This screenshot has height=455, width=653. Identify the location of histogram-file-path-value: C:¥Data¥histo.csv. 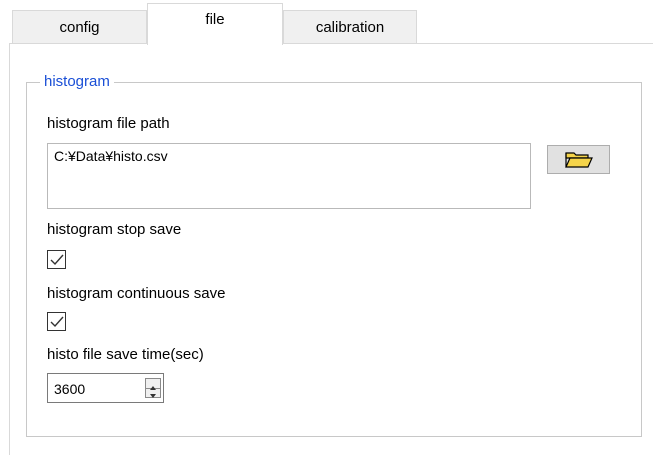
(111, 156).